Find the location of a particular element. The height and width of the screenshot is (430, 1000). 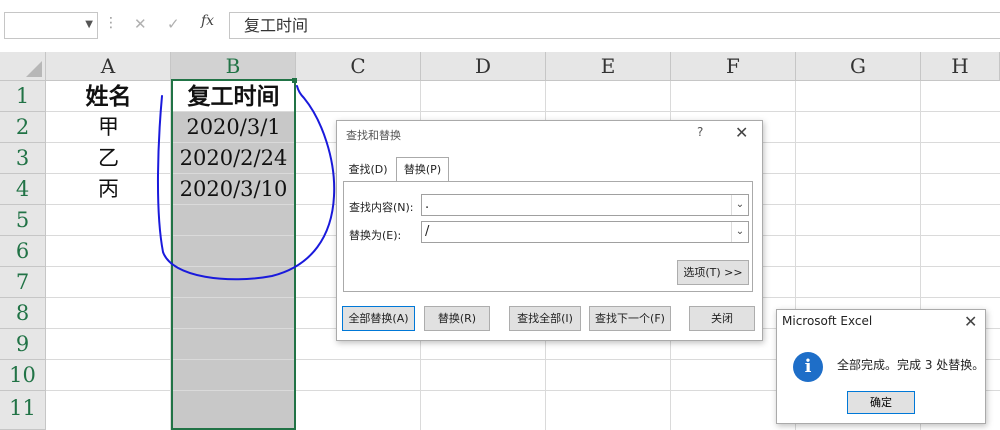

column-header-b: B is located at coordinates (233, 66).